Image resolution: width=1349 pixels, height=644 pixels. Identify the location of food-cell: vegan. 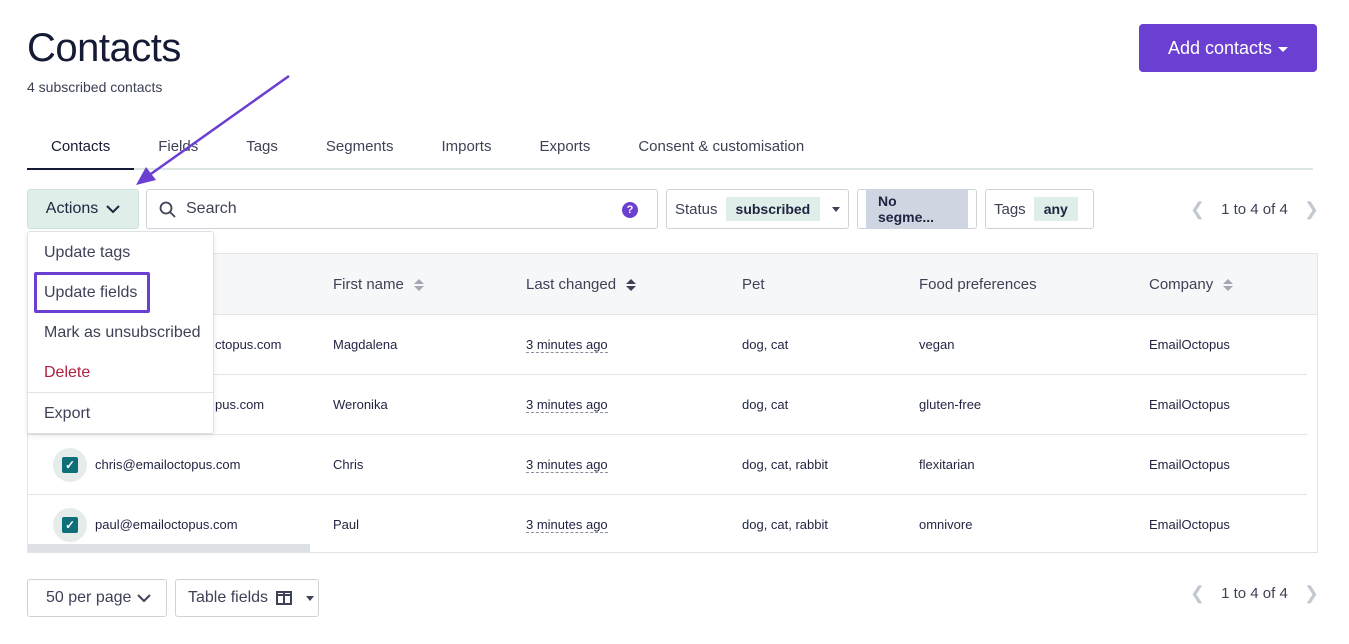
(937, 344).